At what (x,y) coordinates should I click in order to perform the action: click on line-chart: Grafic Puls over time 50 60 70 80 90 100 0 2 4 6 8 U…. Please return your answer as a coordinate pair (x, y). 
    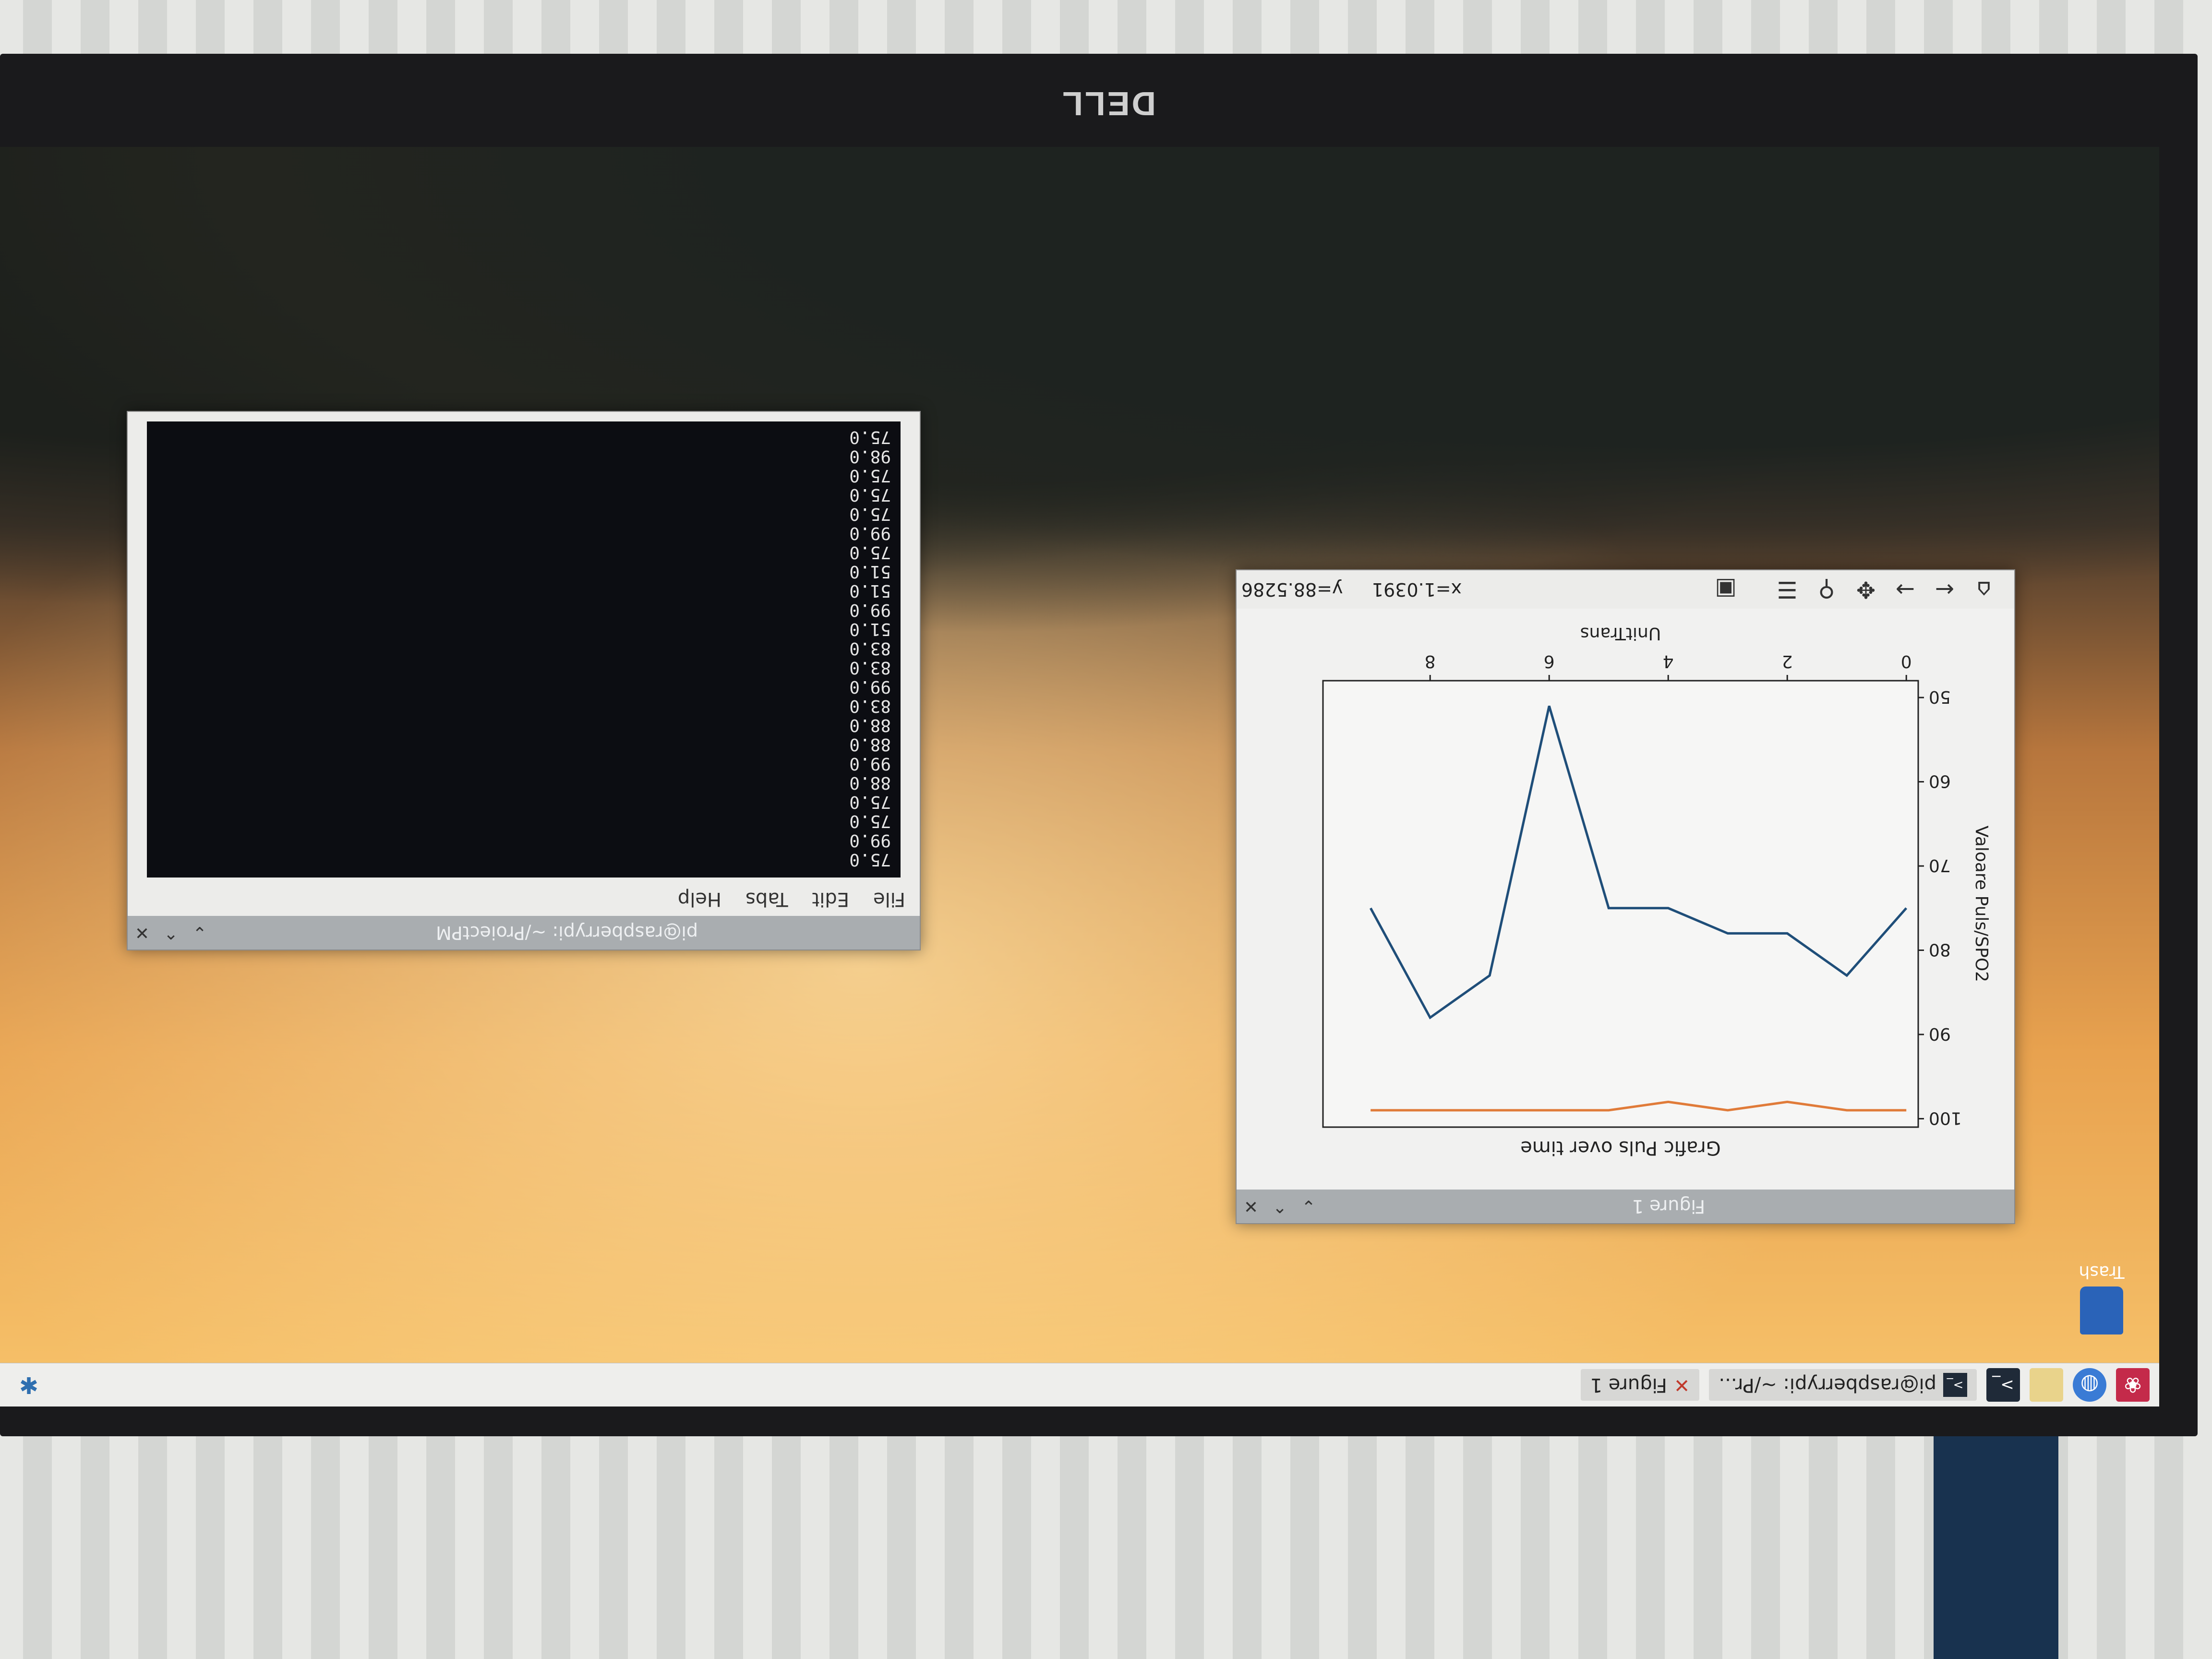
    Looking at the image, I should click on (1626, 901).